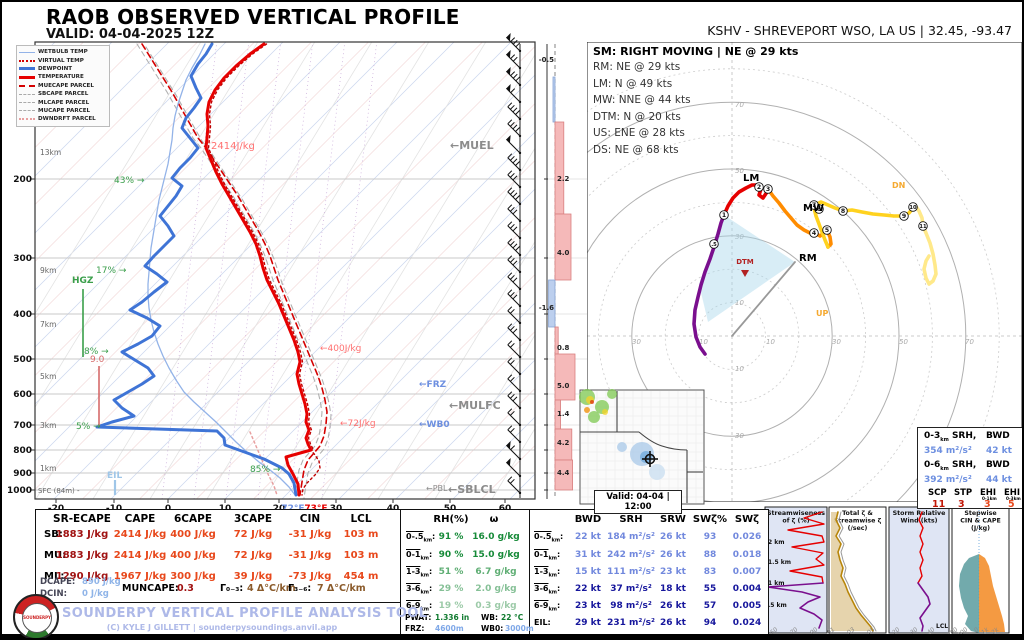 The width and height of the screenshot is (1024, 640). I want to click on wb-label: WB:, so click(489, 617).